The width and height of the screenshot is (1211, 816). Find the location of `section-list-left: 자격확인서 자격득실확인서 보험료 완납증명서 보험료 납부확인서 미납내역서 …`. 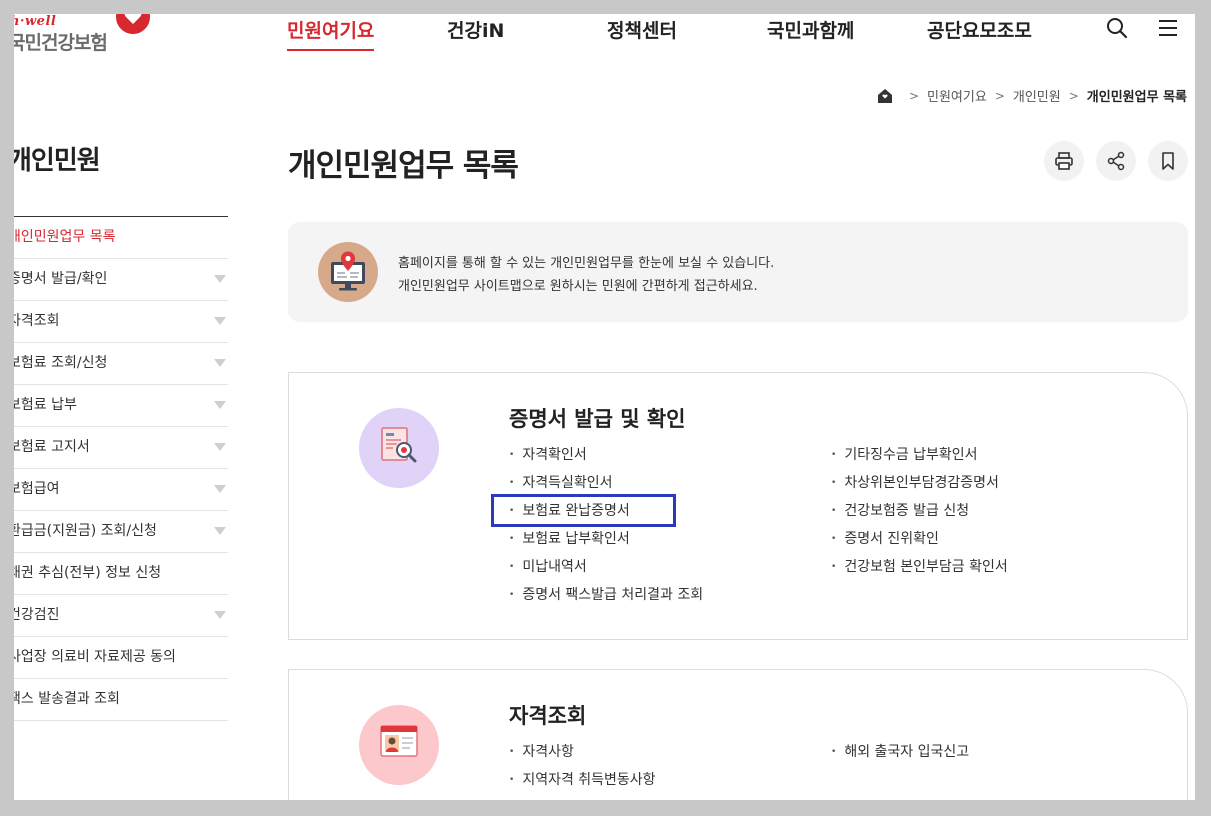

section-list-left: 자격확인서 자격득실확인서 보험료 완납증명서 보험료 납부확인서 미납내역서 … is located at coordinates (606, 525).